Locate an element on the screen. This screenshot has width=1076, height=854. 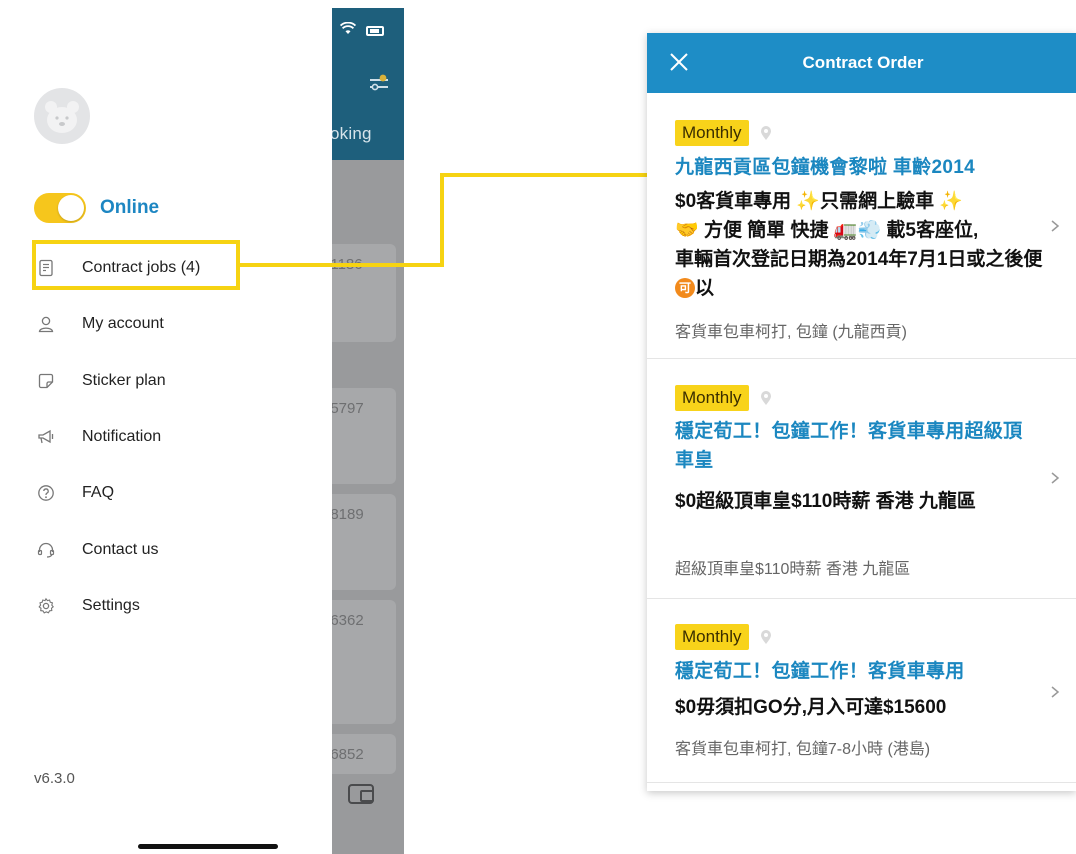
background-app: oking 01186 85797 68189 06362 06852 is located at coordinates (363, 431).